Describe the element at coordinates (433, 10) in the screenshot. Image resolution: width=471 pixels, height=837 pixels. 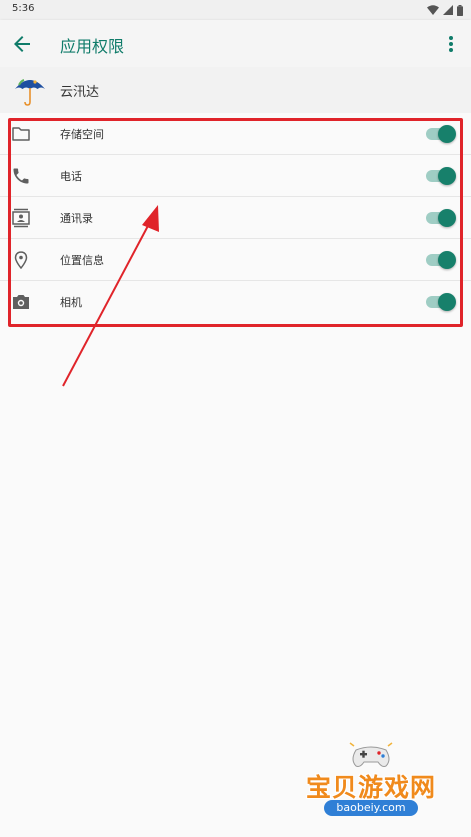
I see `wifi-icon` at that location.